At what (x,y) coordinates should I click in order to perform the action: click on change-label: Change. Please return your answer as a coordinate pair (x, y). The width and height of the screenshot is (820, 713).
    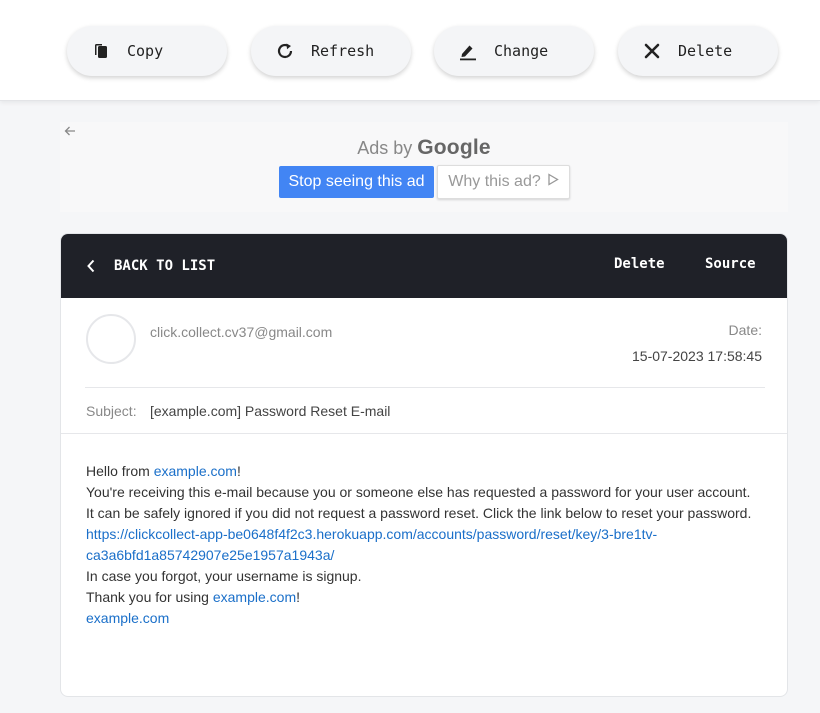
    Looking at the image, I should click on (521, 51).